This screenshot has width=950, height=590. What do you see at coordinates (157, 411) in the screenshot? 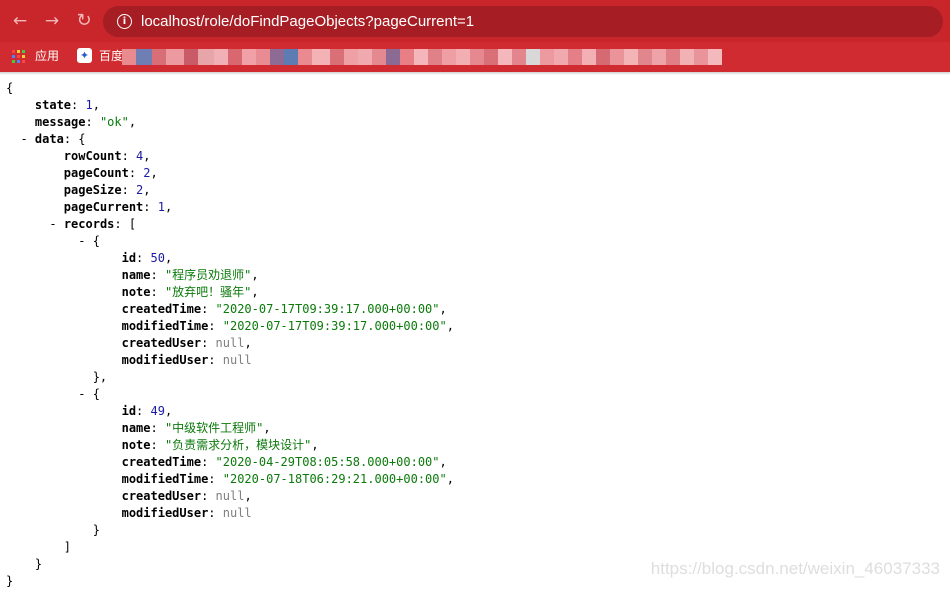
I see `value-id: 49` at bounding box center [157, 411].